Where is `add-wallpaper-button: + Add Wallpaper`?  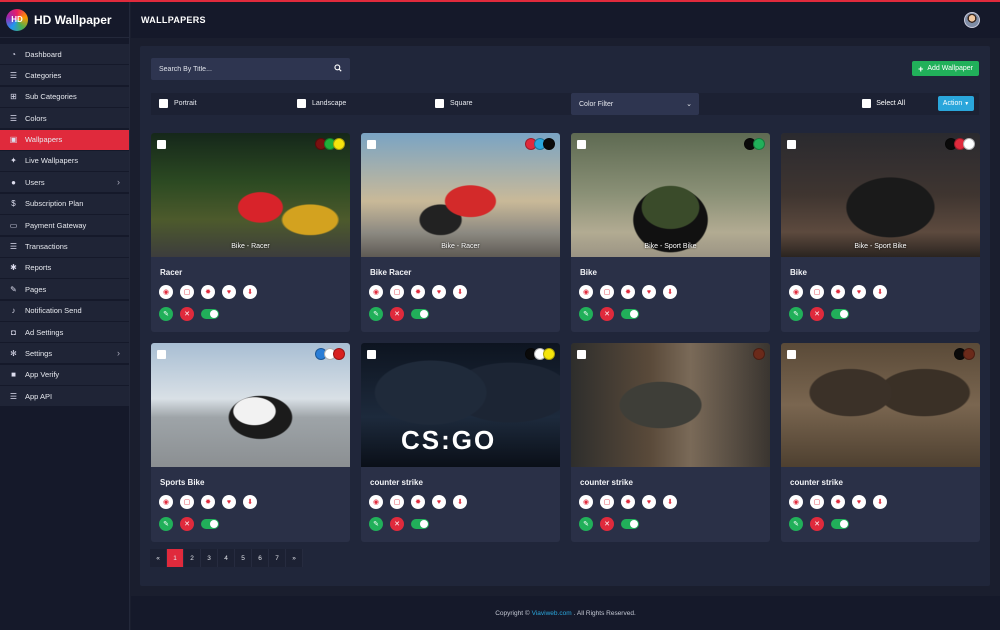
add-wallpaper-button: + Add Wallpaper is located at coordinates (945, 68).